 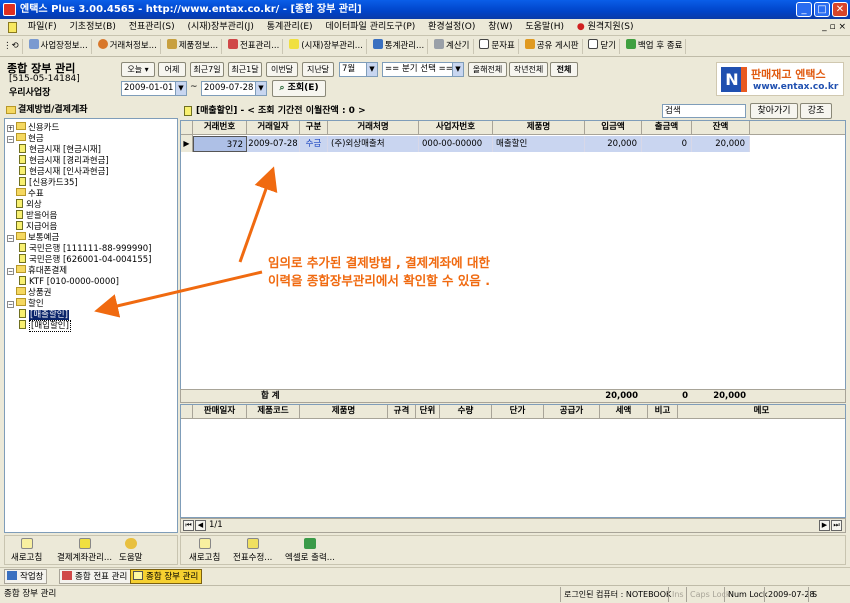 What do you see at coordinates (273, 128) in the screenshot?
I see `col-header-trade-date: 거래일자` at bounding box center [273, 128].